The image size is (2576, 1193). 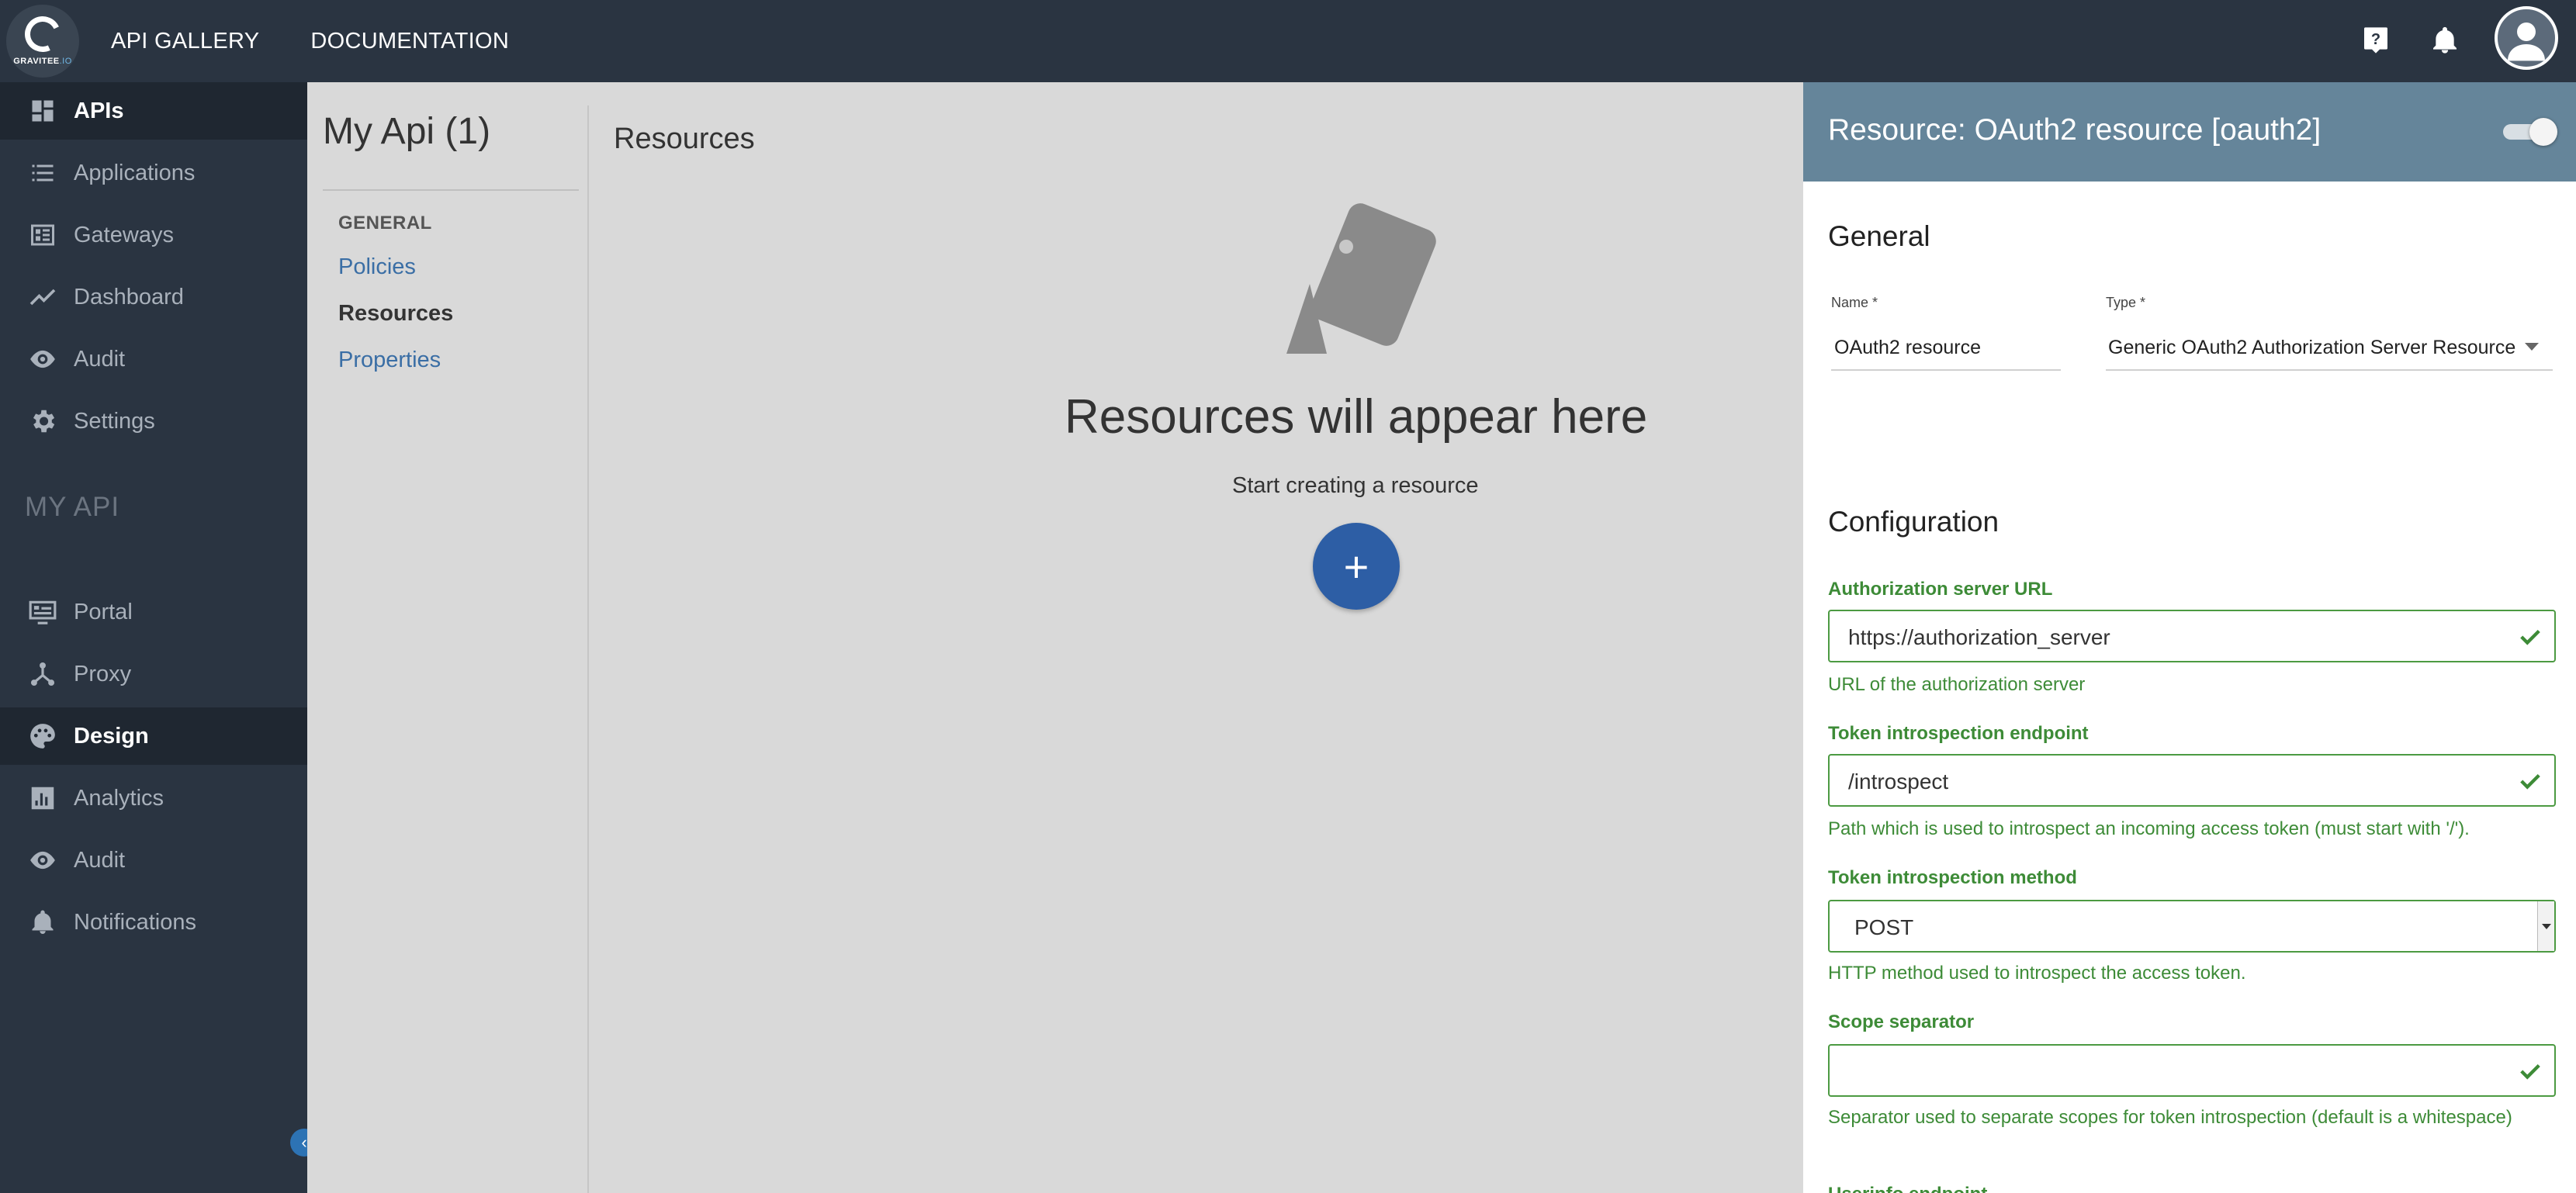 What do you see at coordinates (153, 736) in the screenshot?
I see `sidebar-item-design: Design` at bounding box center [153, 736].